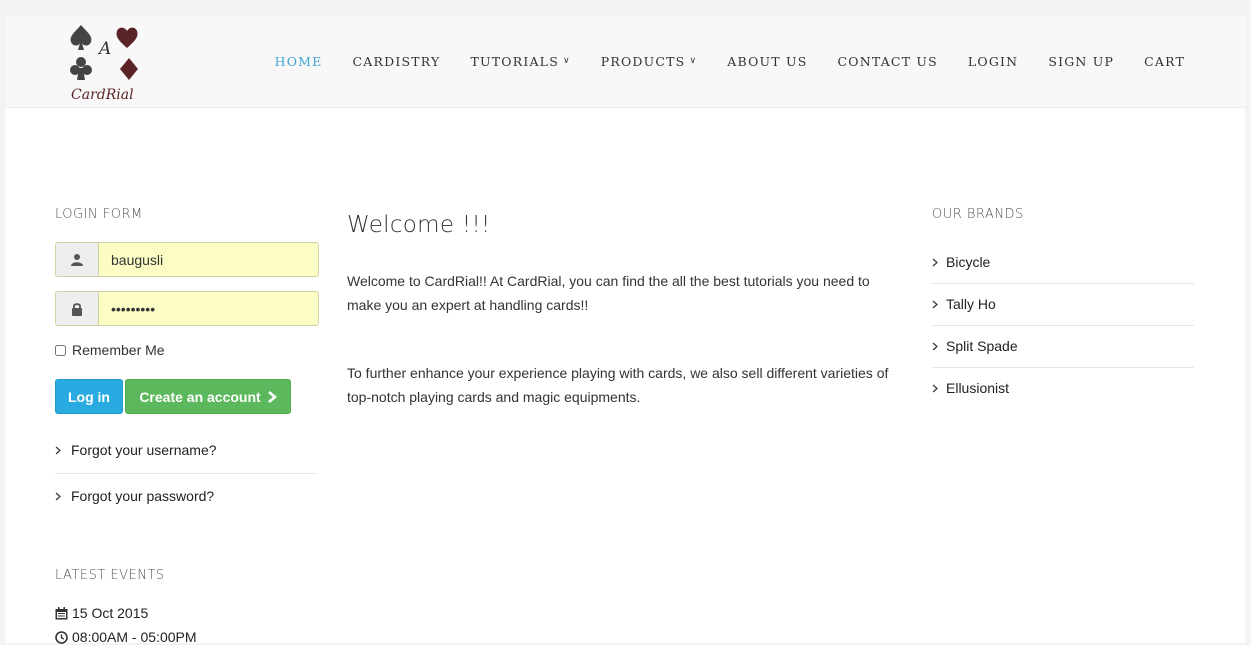  What do you see at coordinates (61, 612) in the screenshot?
I see `calendar-icon` at bounding box center [61, 612].